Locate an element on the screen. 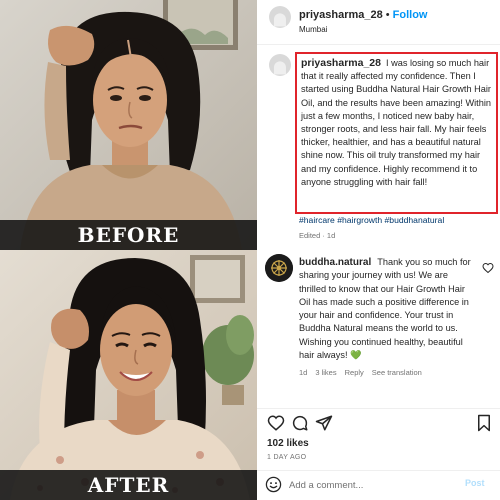 This screenshot has height=500, width=500. brand-avatar-icon is located at coordinates (279, 268).